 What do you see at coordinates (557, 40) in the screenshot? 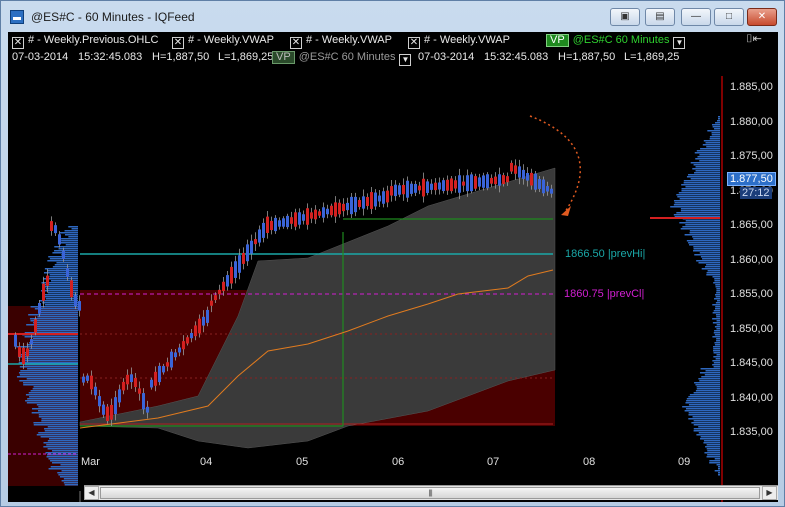
I see `vp-badge: VP` at bounding box center [557, 40].